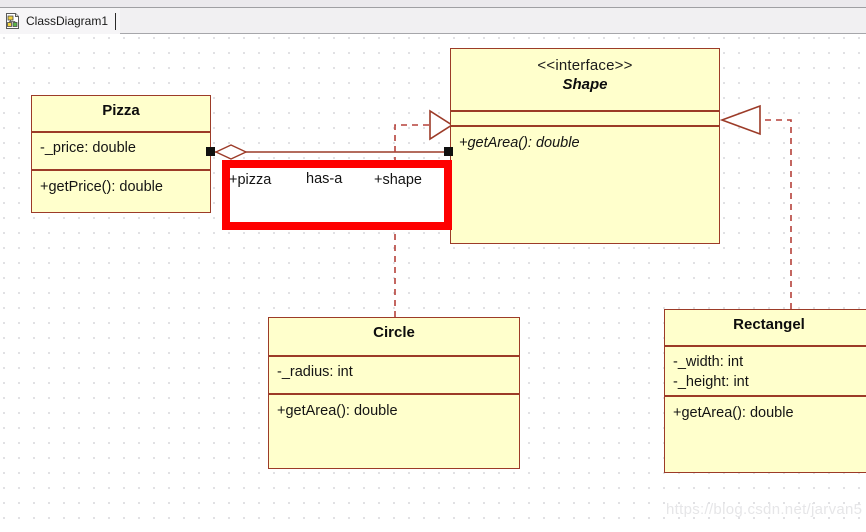  What do you see at coordinates (433, 21) in the screenshot?
I see `editor-tab-bar: ClassDiagram1` at bounding box center [433, 21].